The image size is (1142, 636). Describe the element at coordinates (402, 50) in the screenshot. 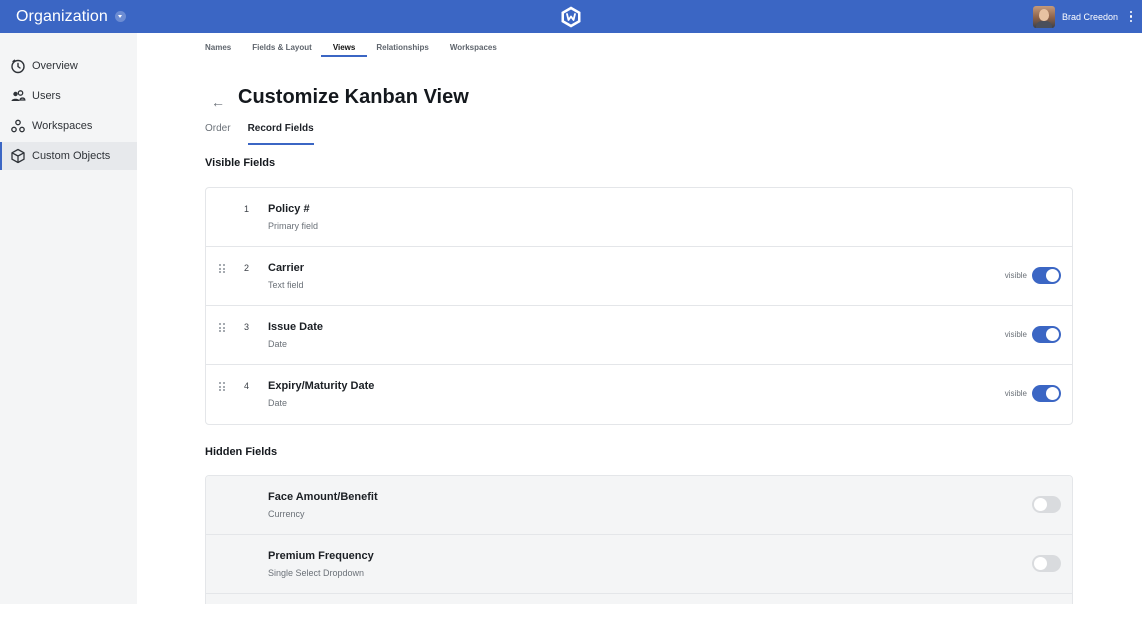

I see `tab-relationships: Relationships` at that location.